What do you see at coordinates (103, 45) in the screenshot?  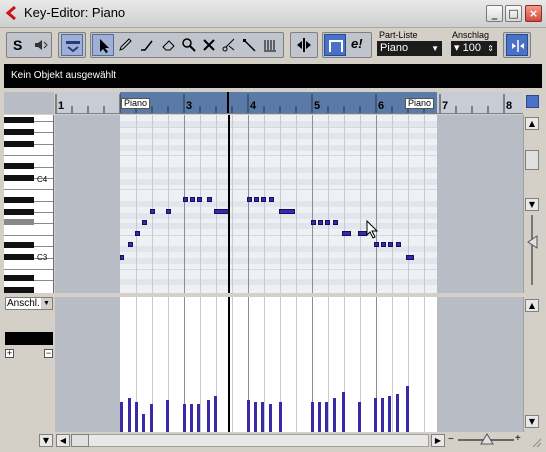 I see `object-select-tool` at bounding box center [103, 45].